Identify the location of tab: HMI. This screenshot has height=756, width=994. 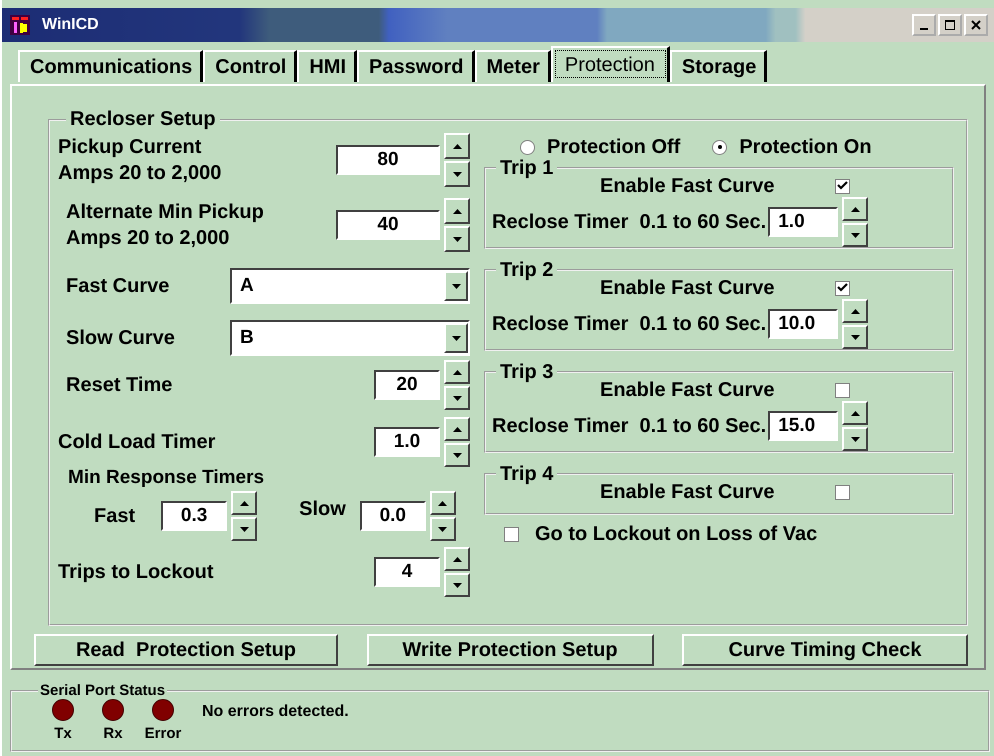
(327, 66).